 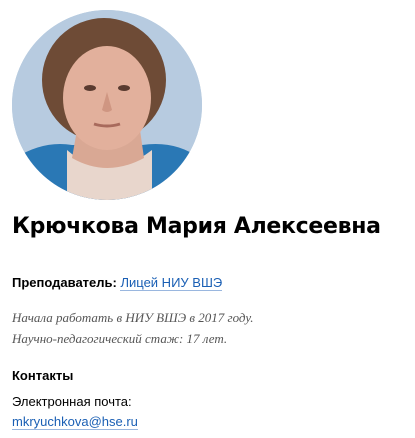 I want to click on person-name: Крючкова Мария Алексеевна, so click(x=196, y=226).